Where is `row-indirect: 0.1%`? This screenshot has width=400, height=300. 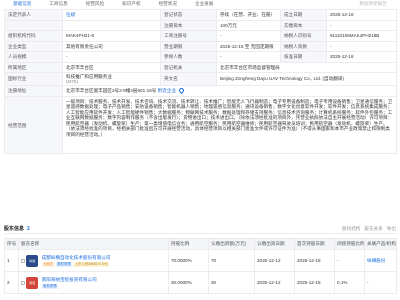
row-indirect: 0.1% is located at coordinates (349, 282).